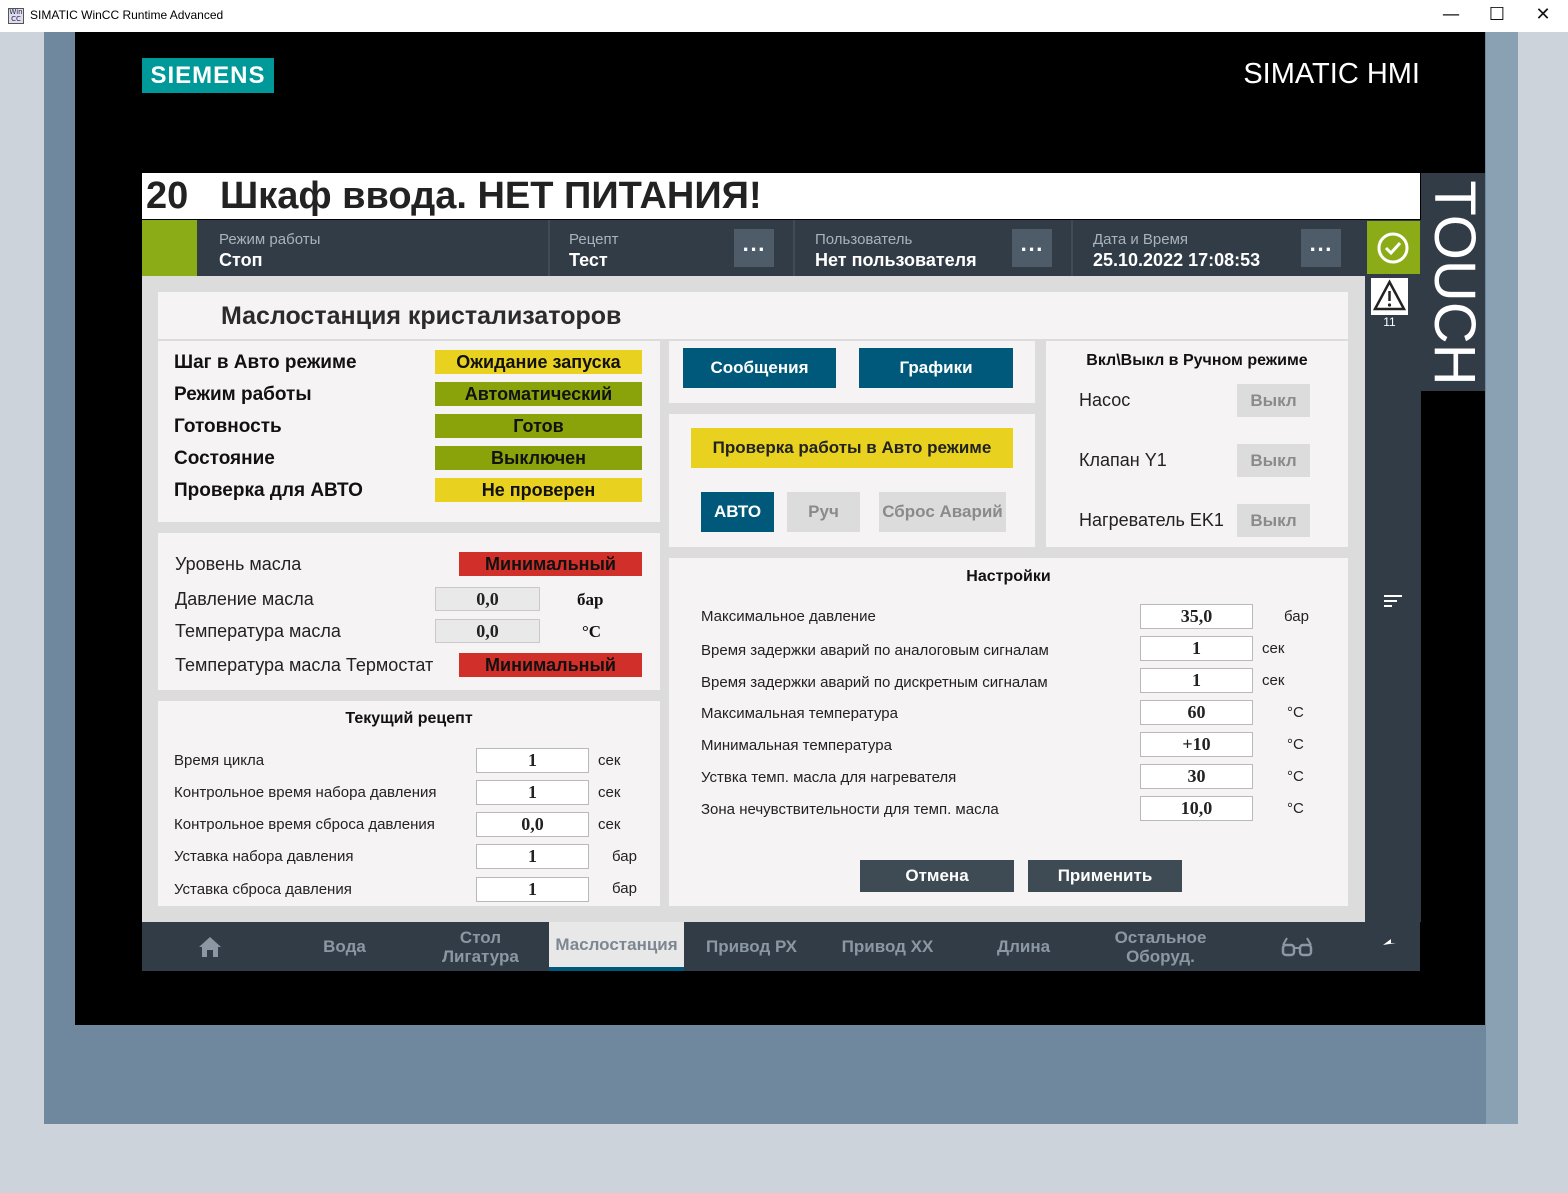 The width and height of the screenshot is (1568, 1193). What do you see at coordinates (550, 564) in the screenshot?
I see `oil-level-value: Минимальный` at bounding box center [550, 564].